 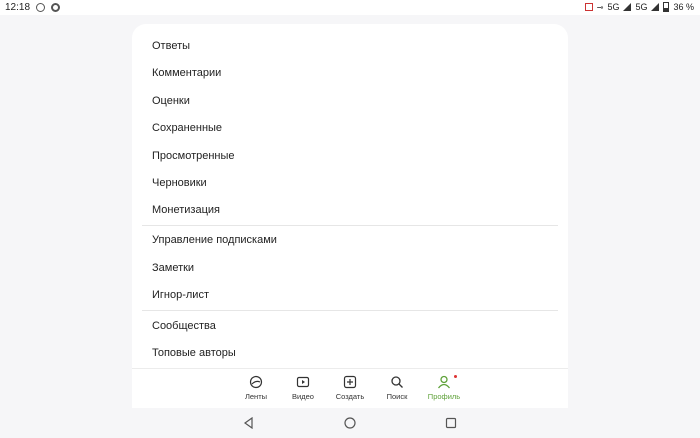 I want to click on feeds-icon, so click(x=256, y=382).